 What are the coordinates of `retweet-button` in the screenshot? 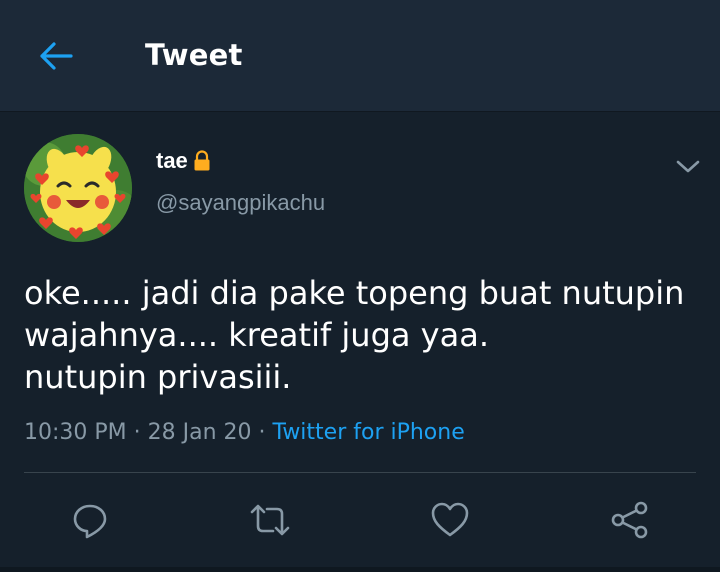 It's located at (270, 520).